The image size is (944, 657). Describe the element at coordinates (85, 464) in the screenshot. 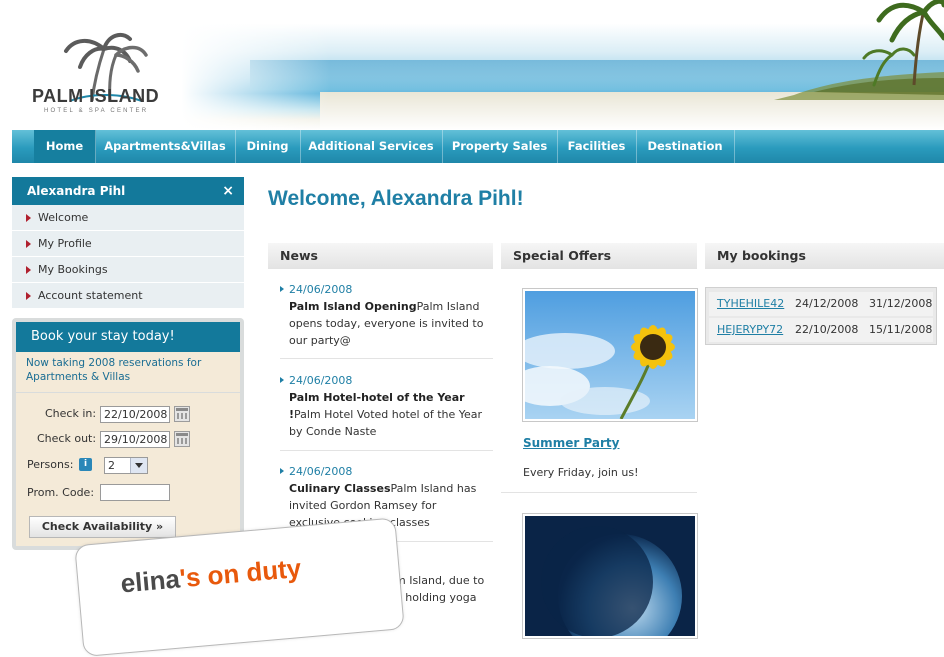

I see `info-icon: i` at that location.